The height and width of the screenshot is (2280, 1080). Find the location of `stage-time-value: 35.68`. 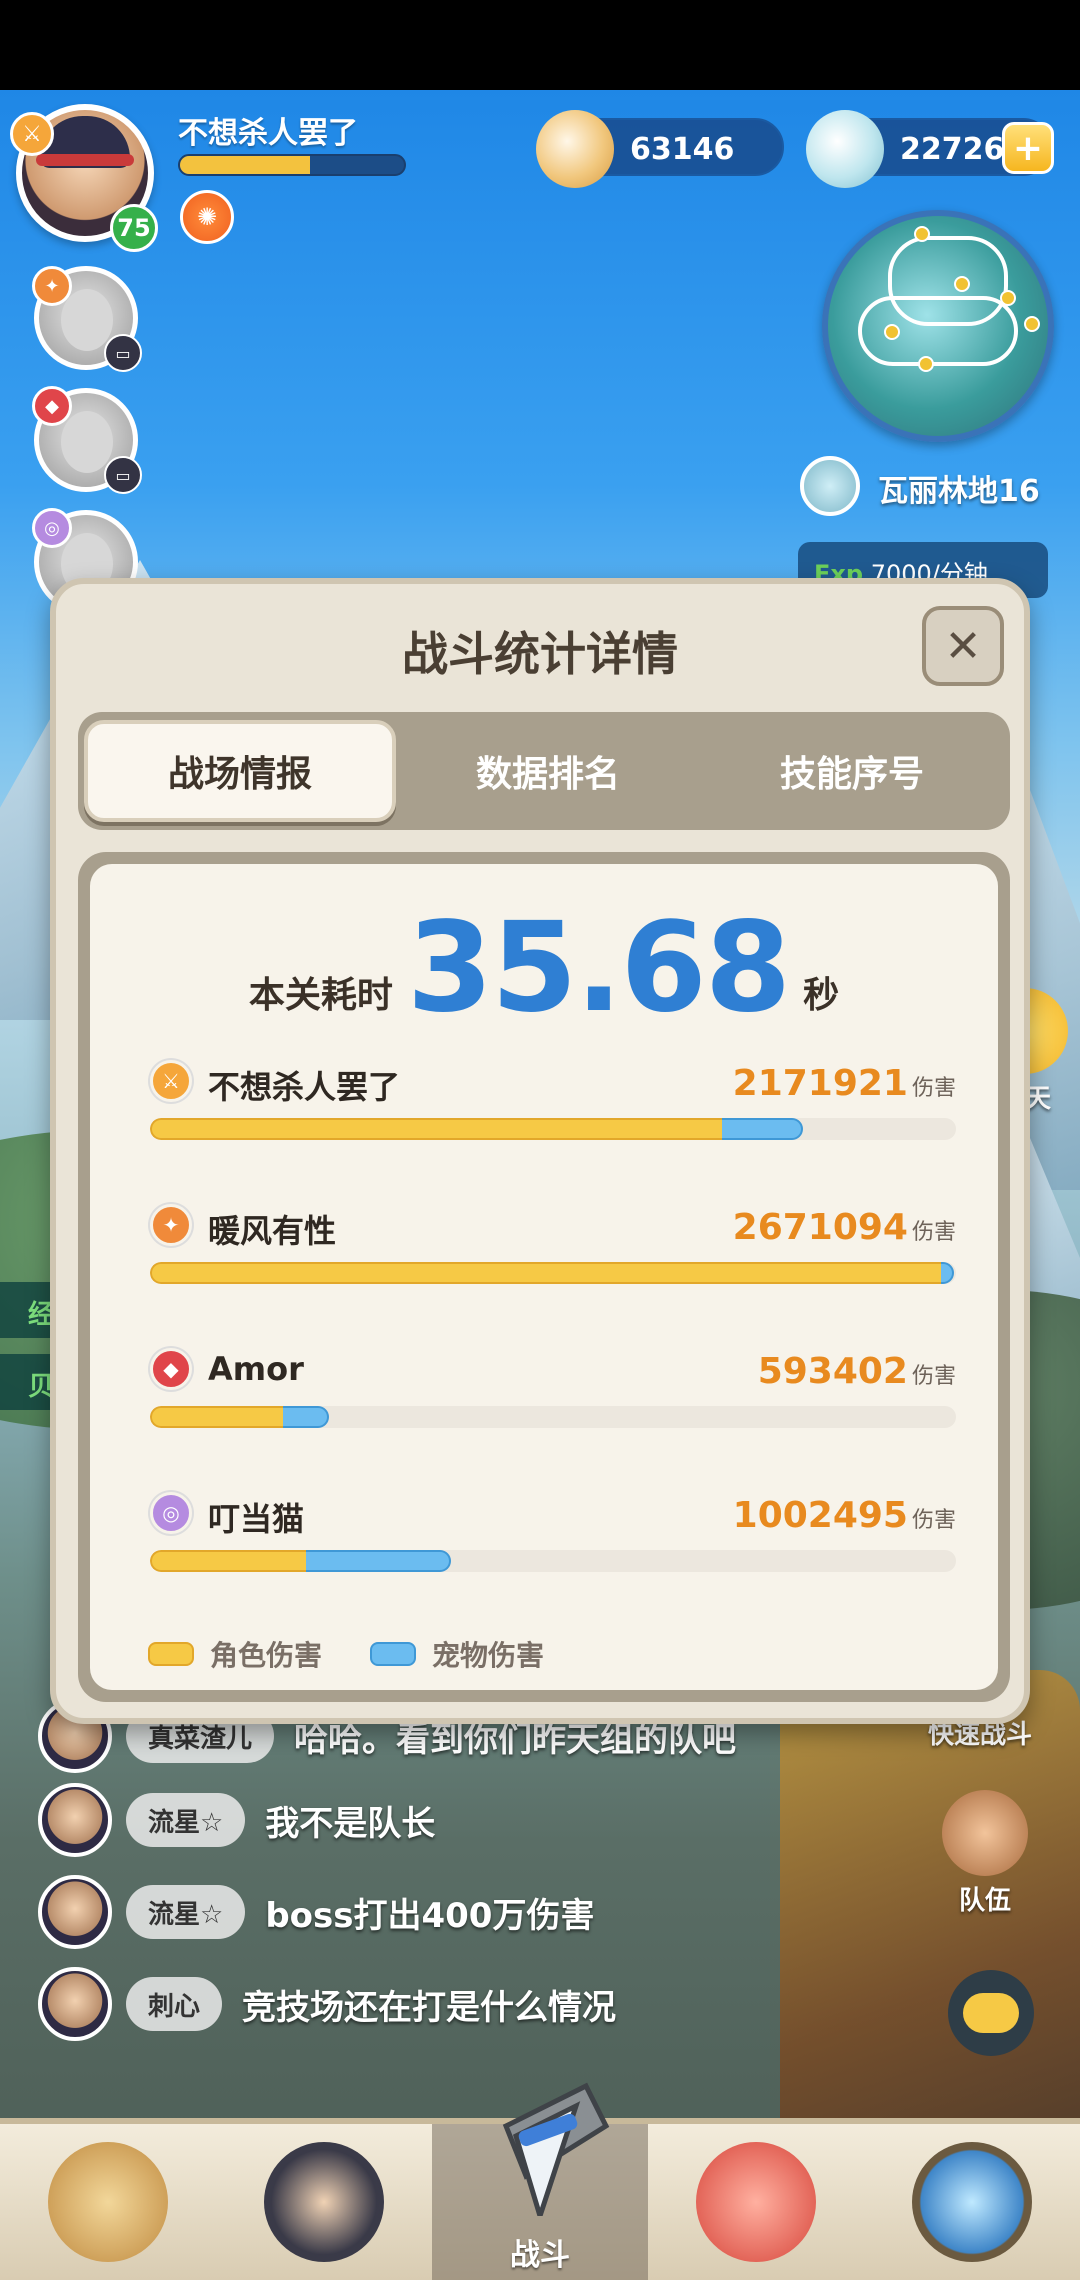

stage-time-value: 35.68 is located at coordinates (598, 968).